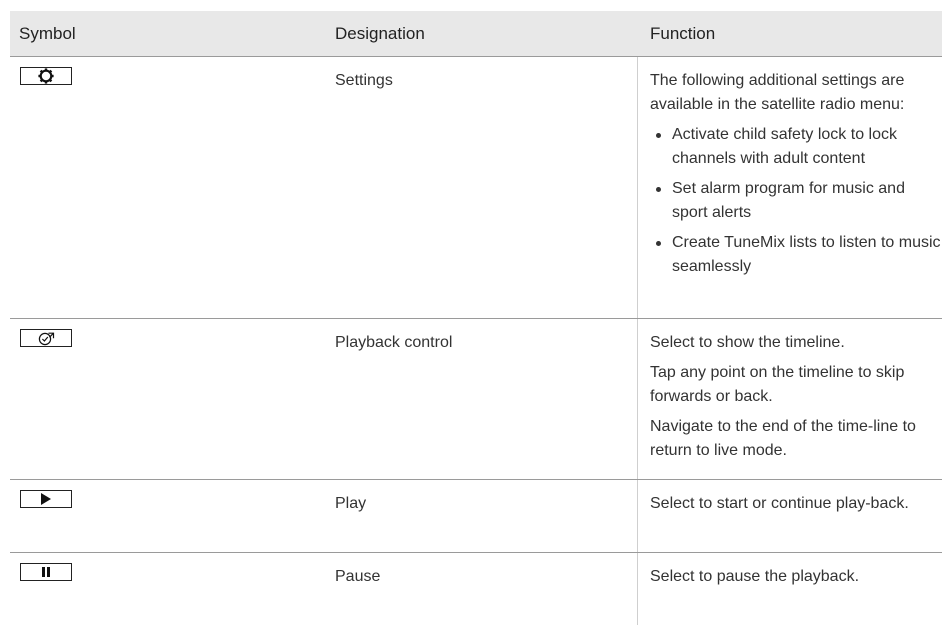 This screenshot has width=942, height=625. I want to click on settings-symbol, so click(46, 76).